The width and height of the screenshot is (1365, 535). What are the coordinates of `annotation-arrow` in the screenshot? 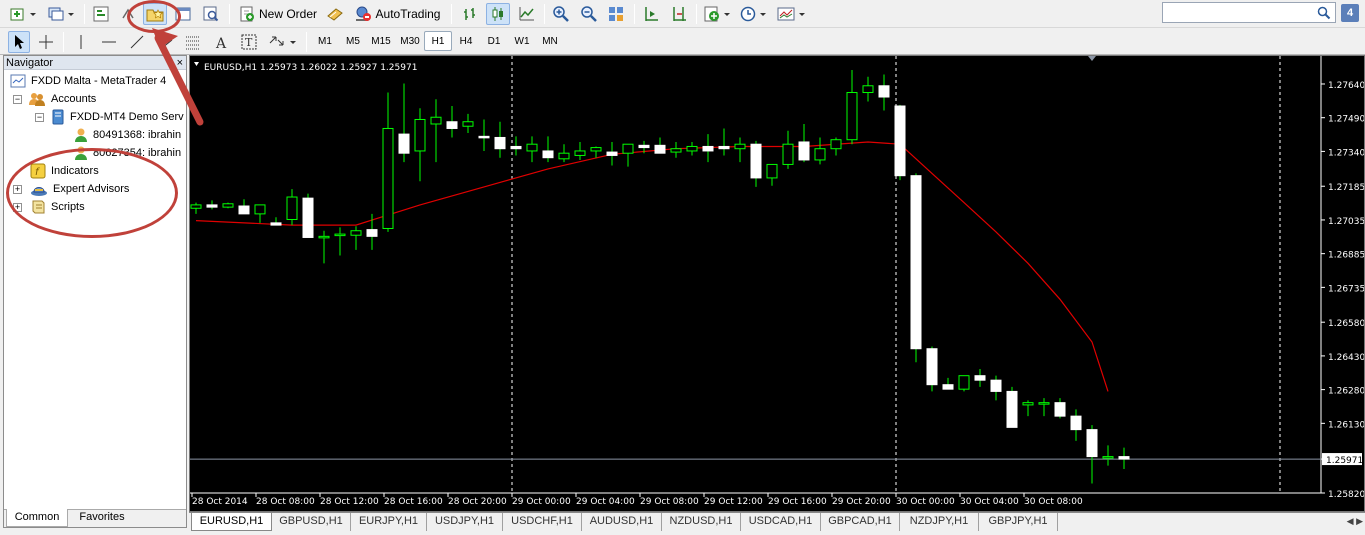 It's located at (178, 77).